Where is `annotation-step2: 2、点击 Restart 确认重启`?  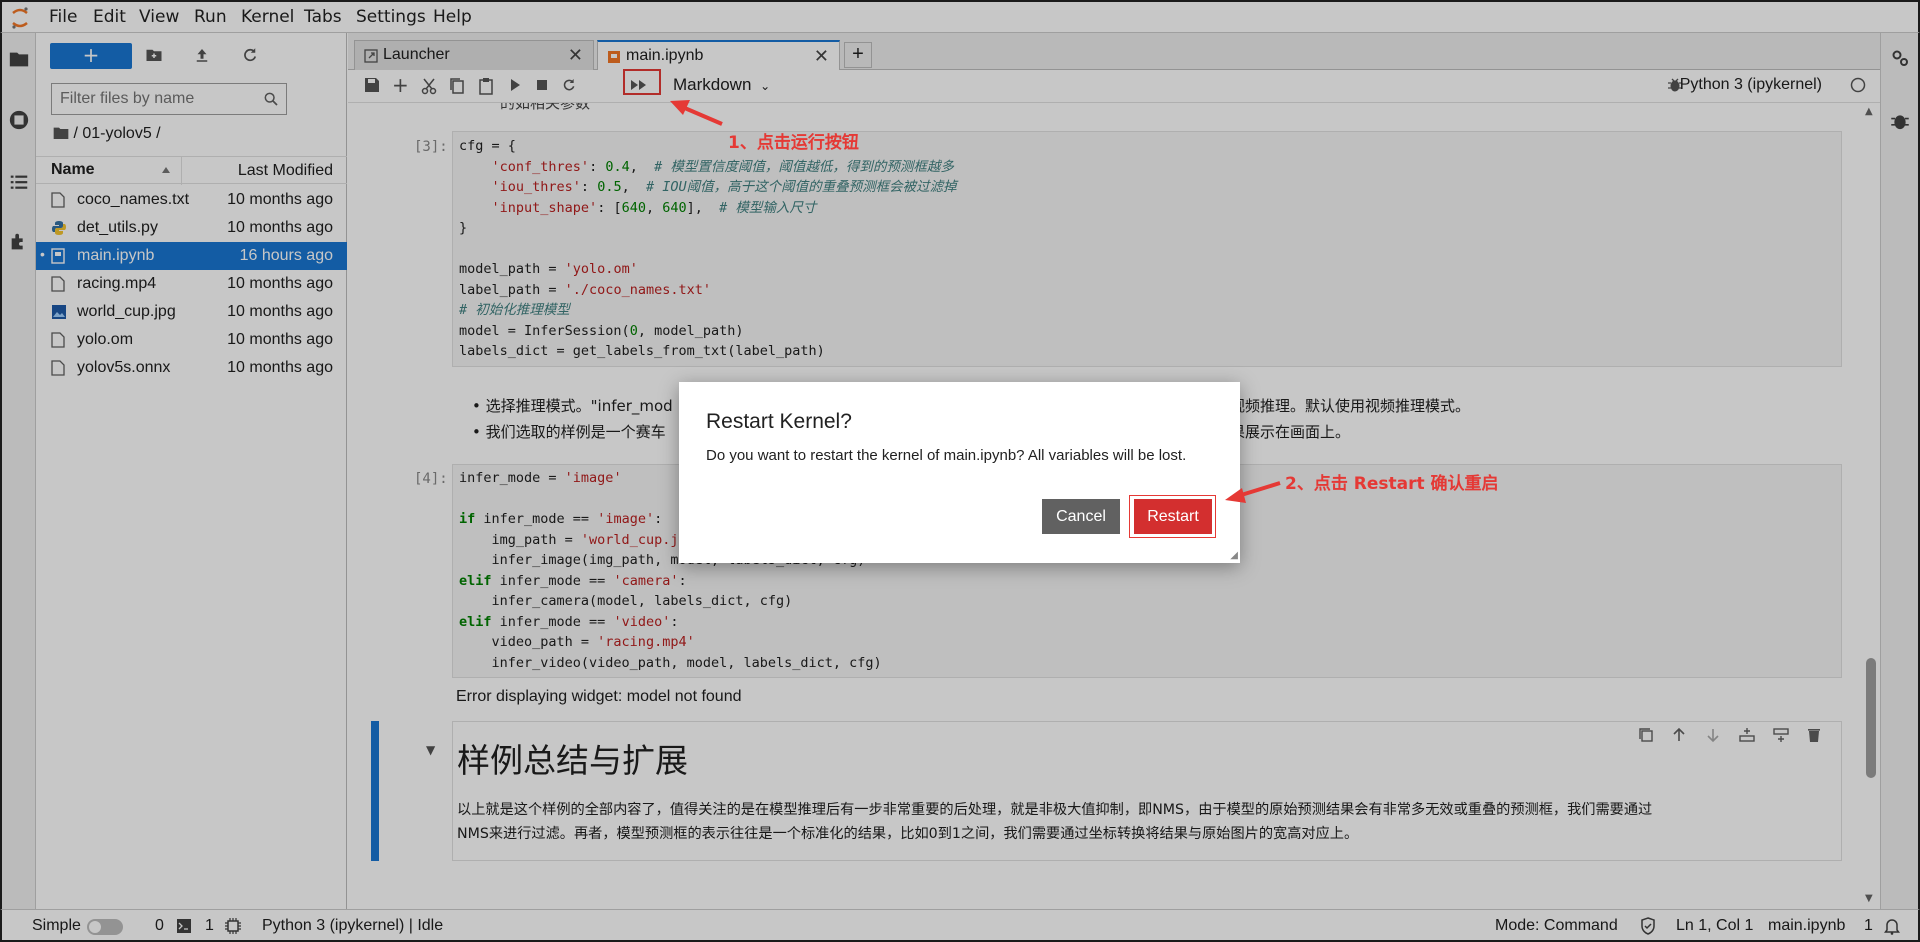 annotation-step2: 2、点击 Restart 确认重启 is located at coordinates (1392, 484).